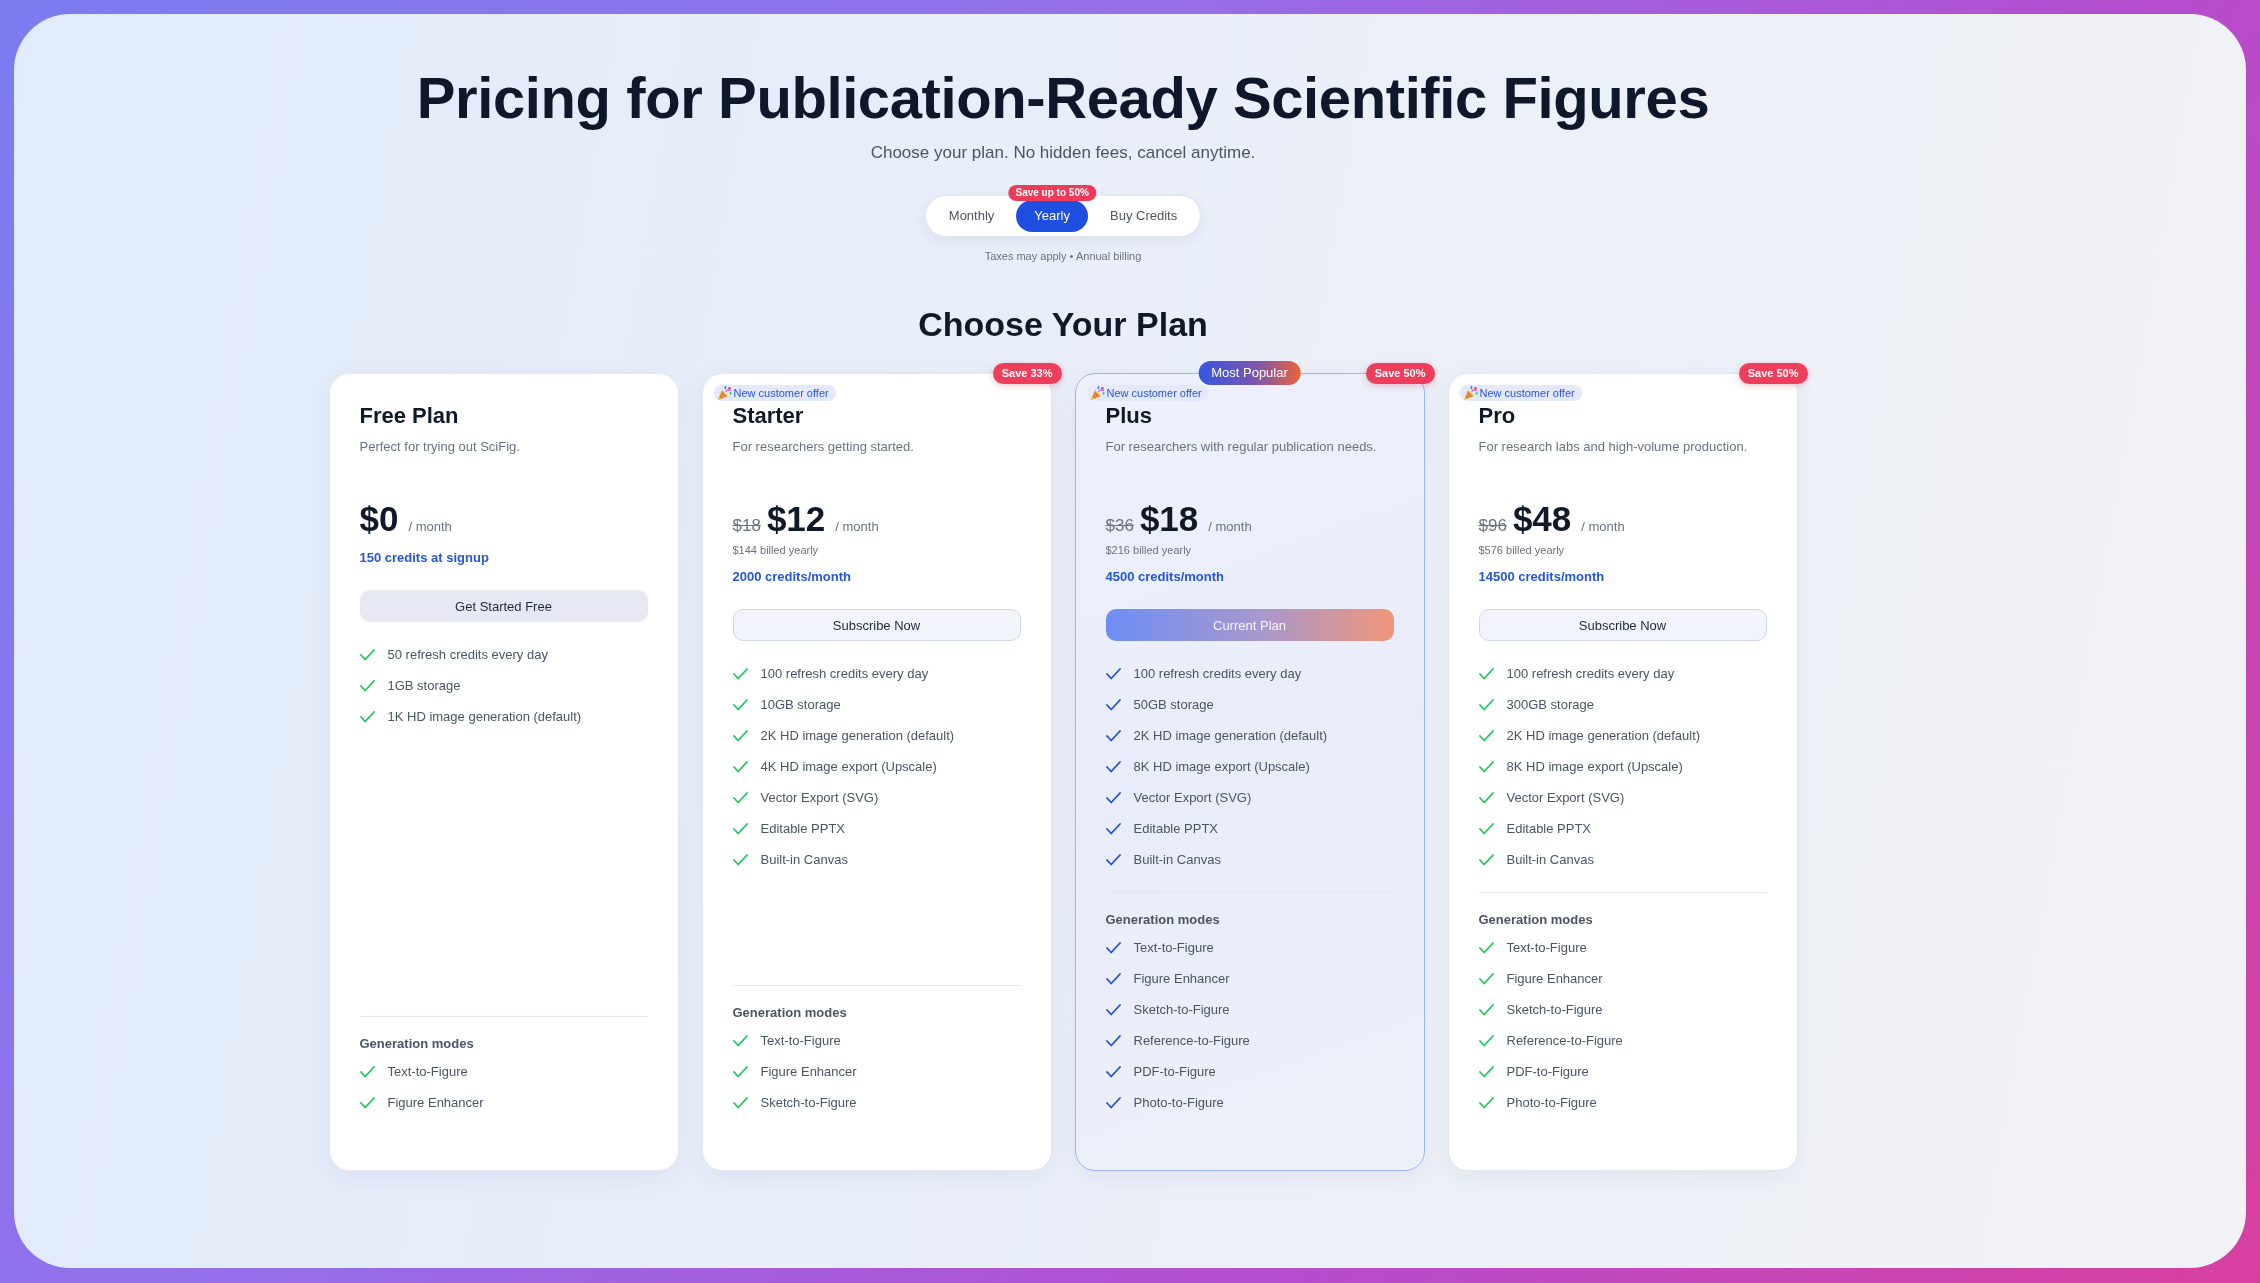  What do you see at coordinates (746, 526) in the screenshot?
I see `original-price: $18` at bounding box center [746, 526].